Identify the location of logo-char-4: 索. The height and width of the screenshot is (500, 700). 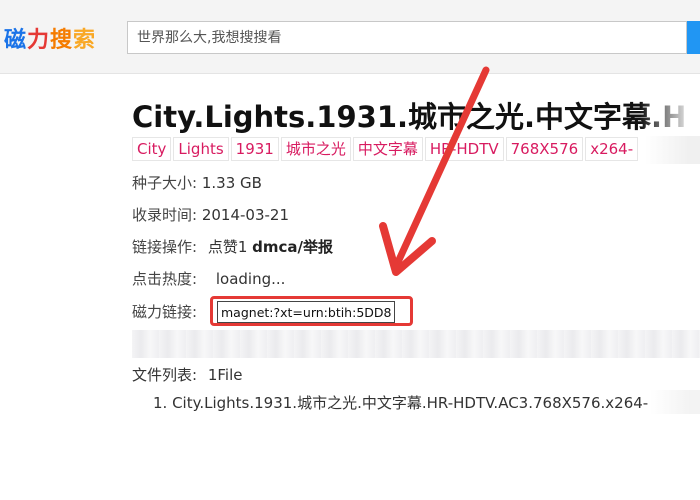
(85, 40).